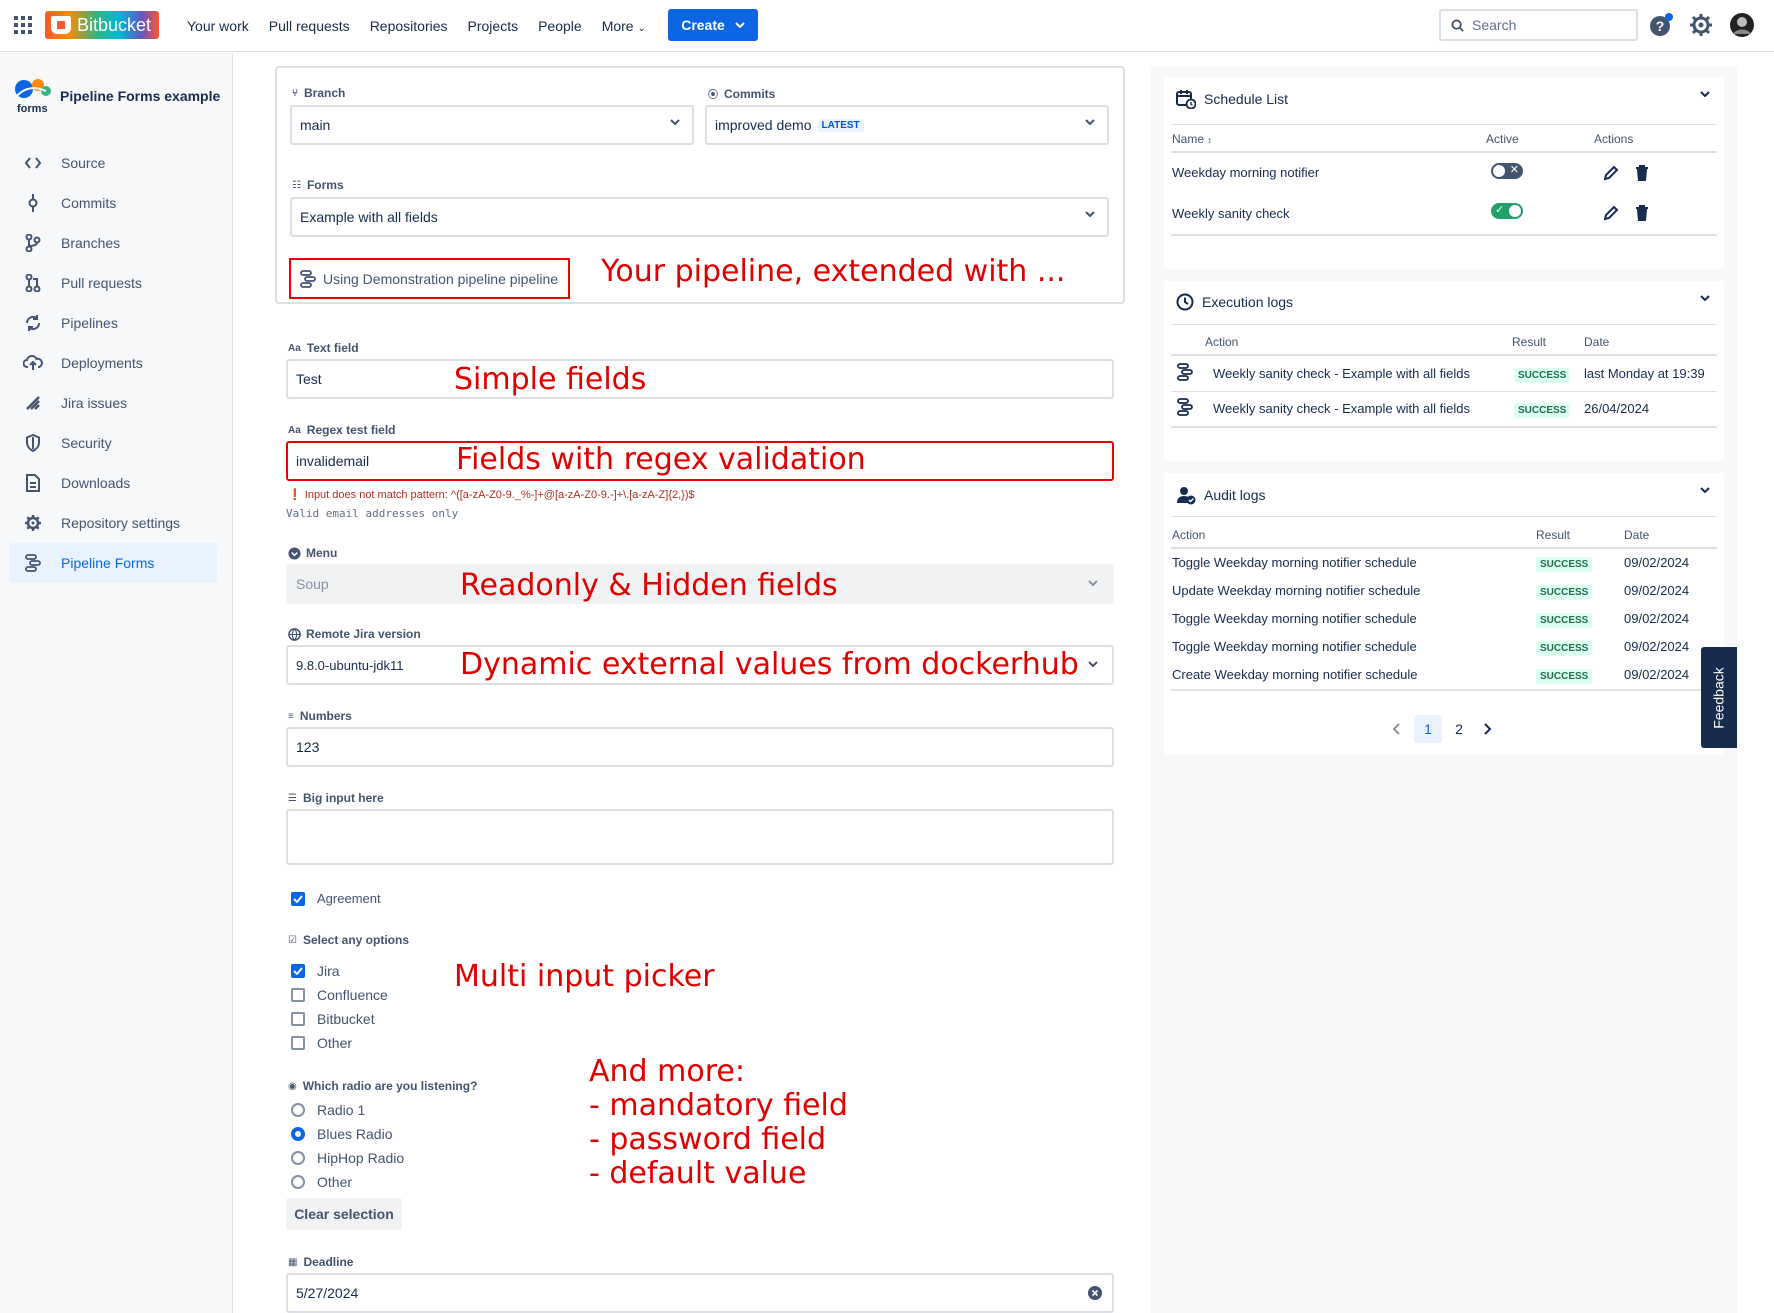  I want to click on option-other: Other, so click(321, 1043).